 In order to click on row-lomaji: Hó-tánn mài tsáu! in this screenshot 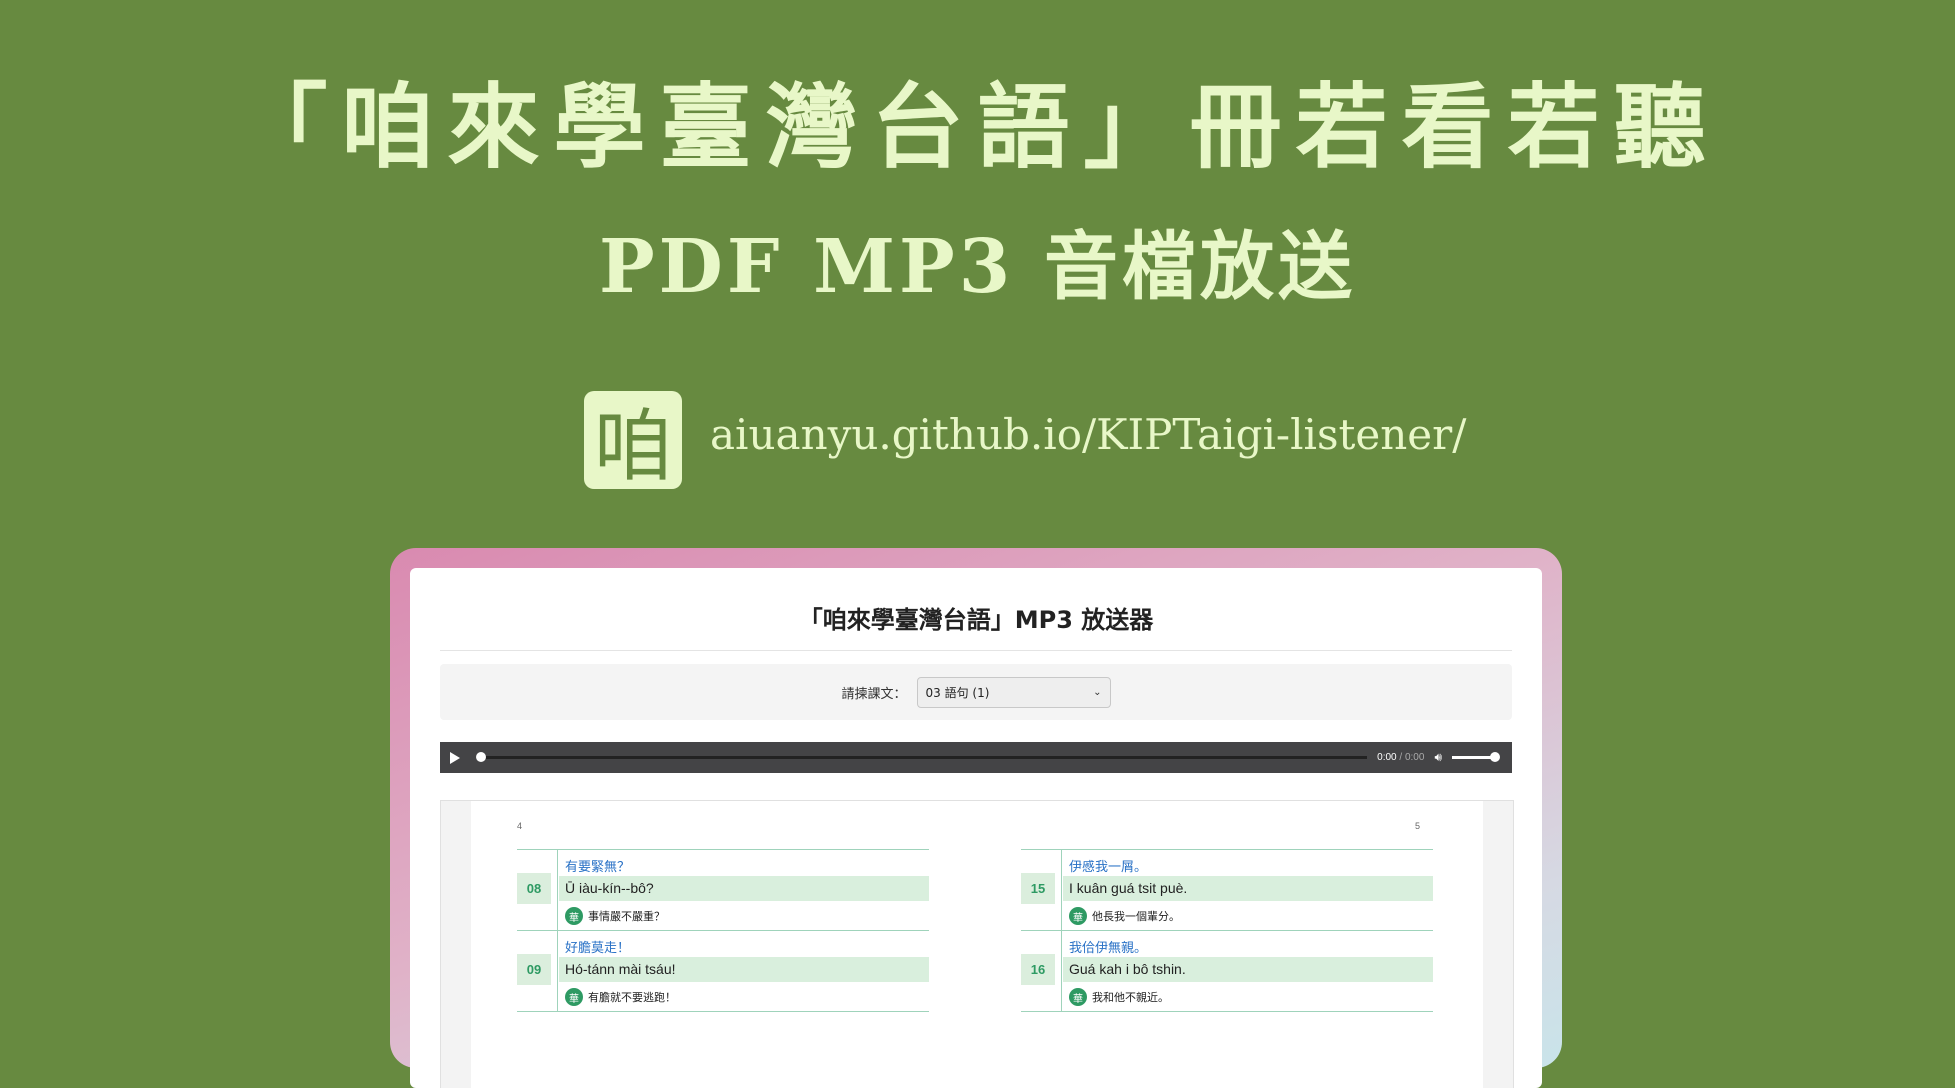, I will do `click(744, 969)`.